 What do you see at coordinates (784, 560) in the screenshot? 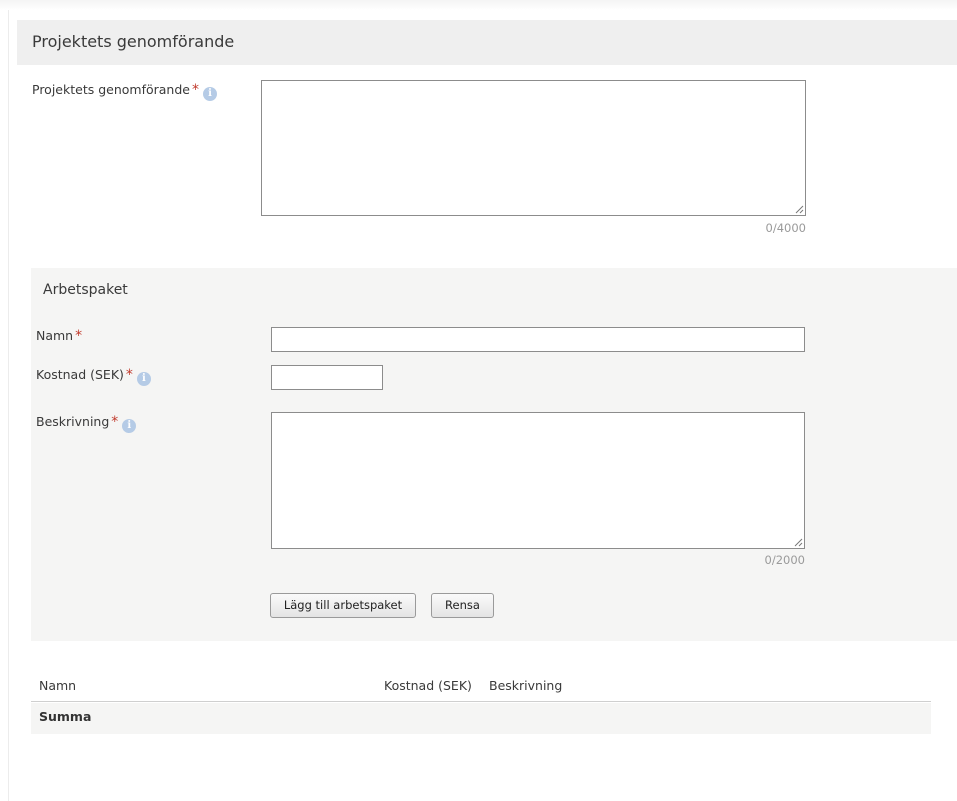
I see `desc-counter: 0/2000` at bounding box center [784, 560].